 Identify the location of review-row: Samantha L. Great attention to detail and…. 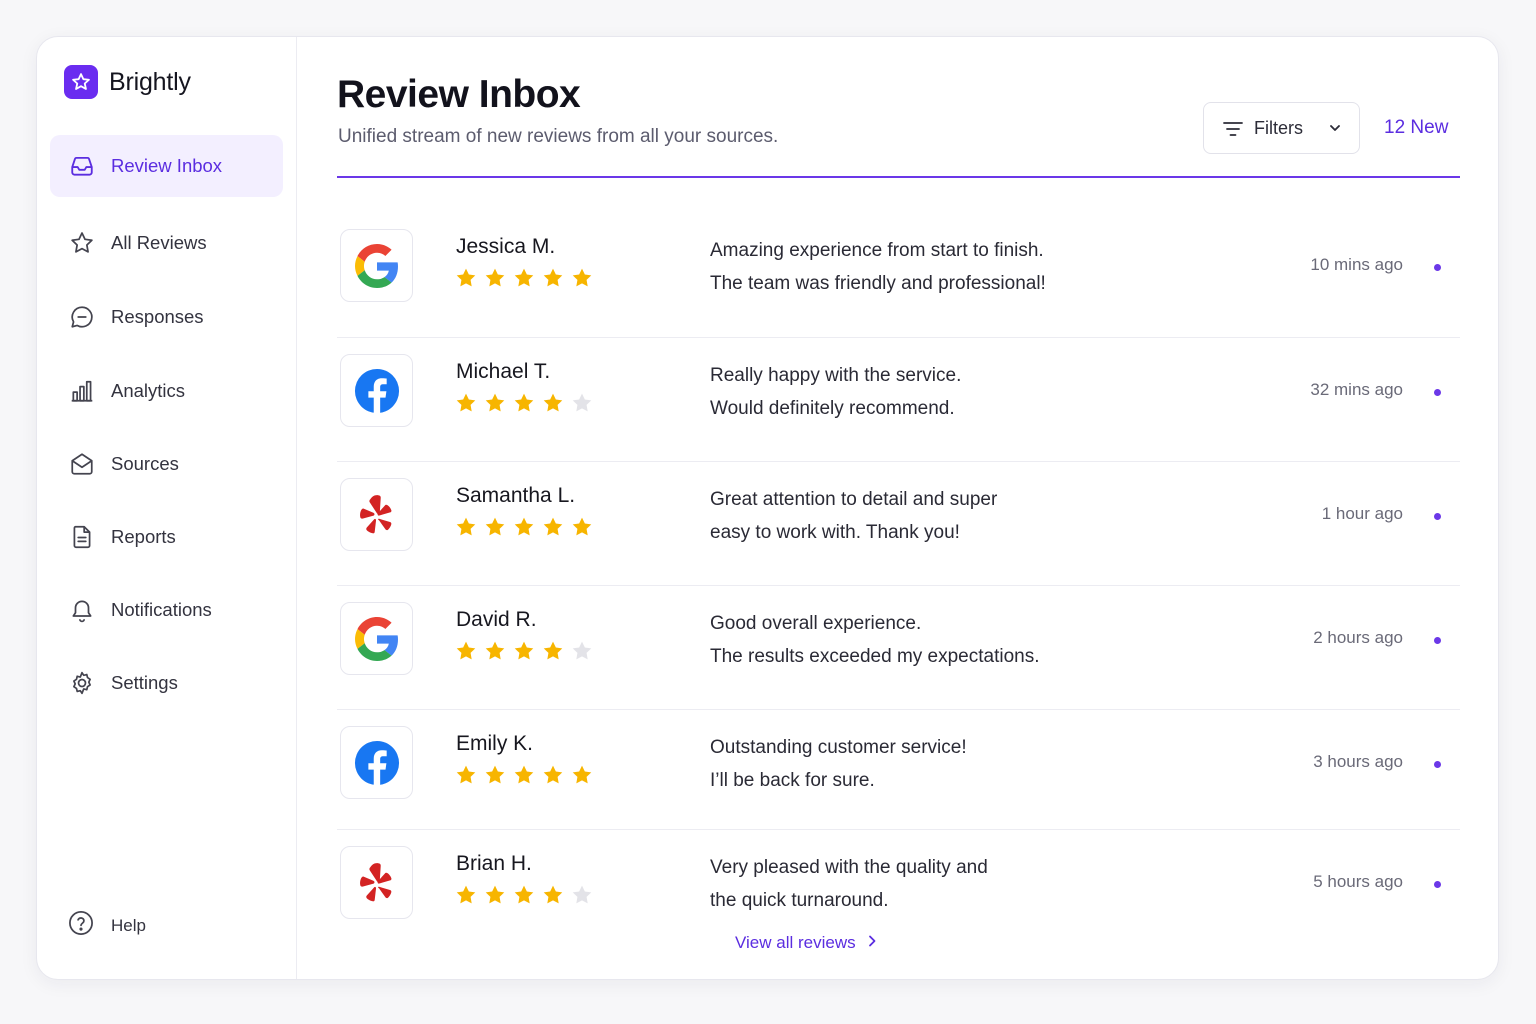
(898, 524).